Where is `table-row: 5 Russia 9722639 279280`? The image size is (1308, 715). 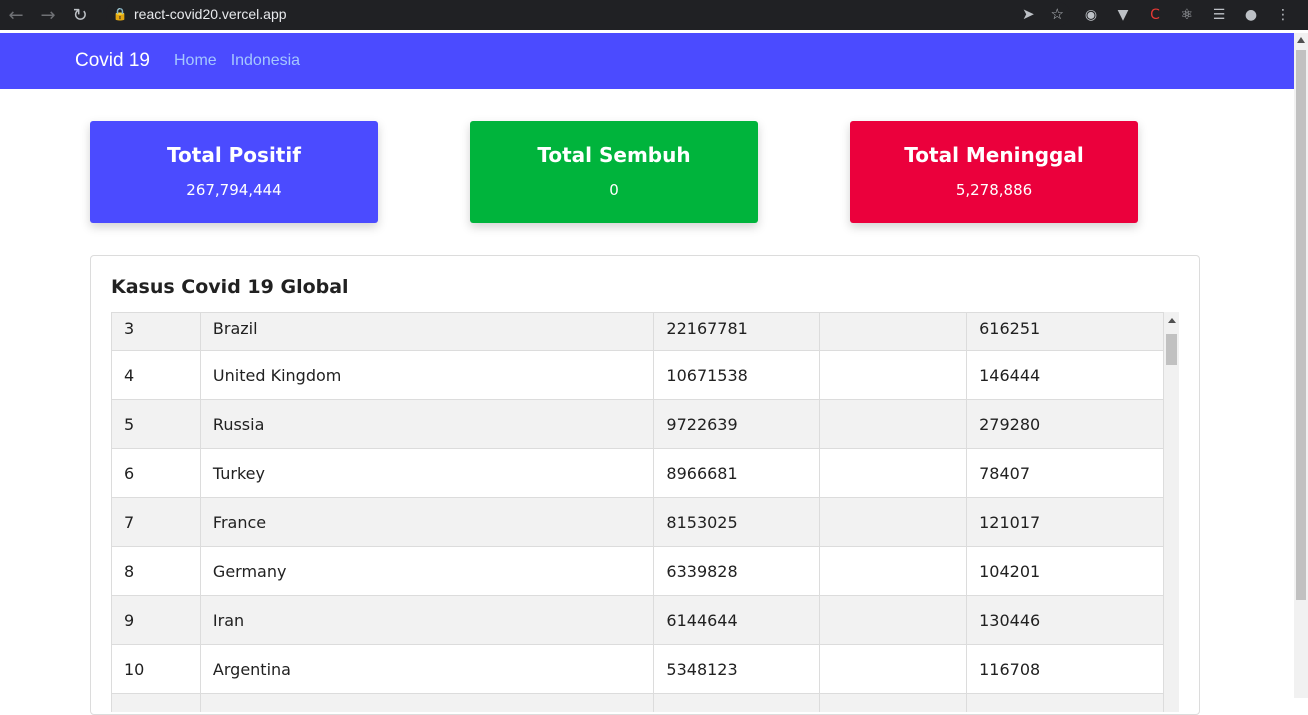
table-row: 5 Russia 9722639 279280 is located at coordinates (637, 424).